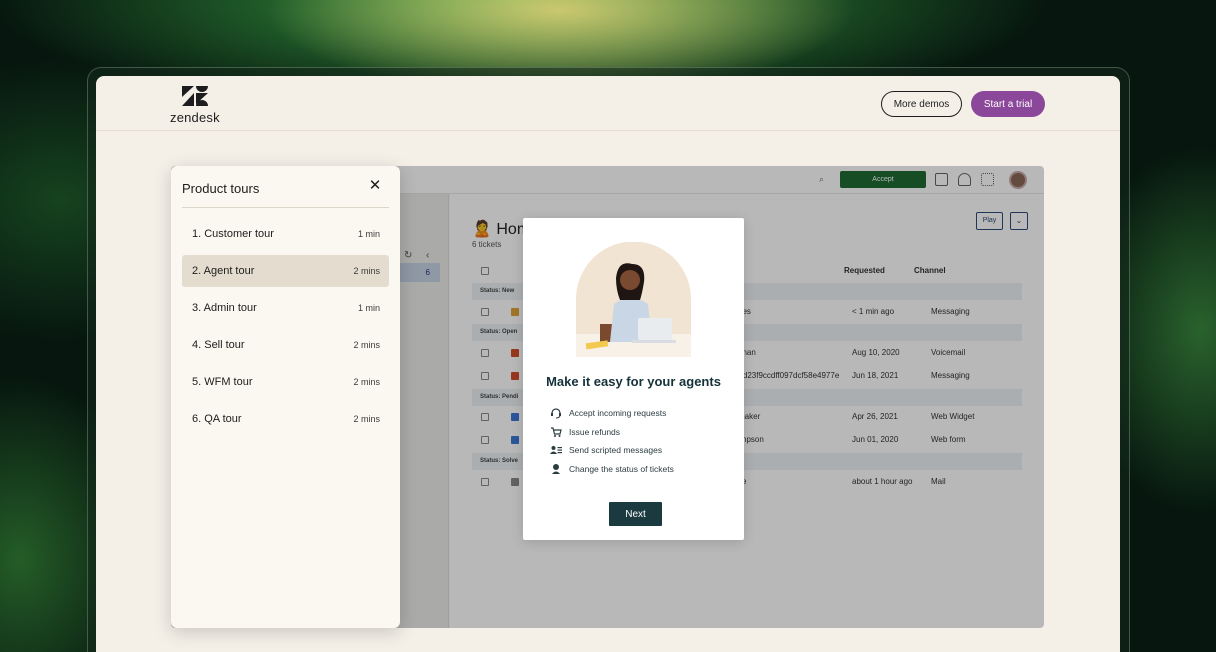  What do you see at coordinates (218, 345) in the screenshot?
I see `tour-name: 4. Sell tour` at bounding box center [218, 345].